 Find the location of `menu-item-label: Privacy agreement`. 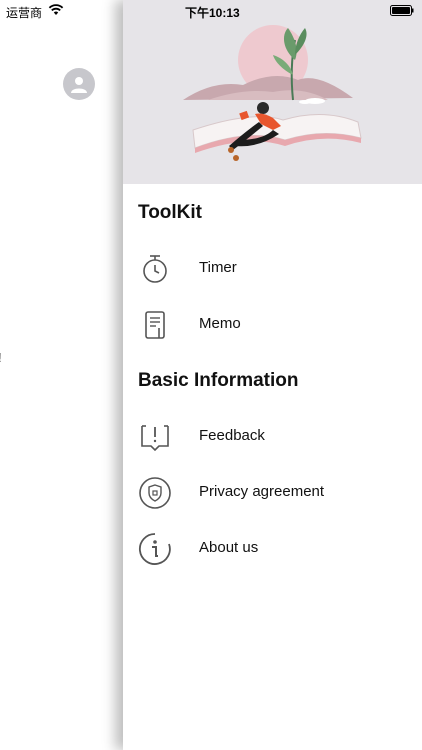

menu-item-label: Privacy agreement is located at coordinates (262, 491).